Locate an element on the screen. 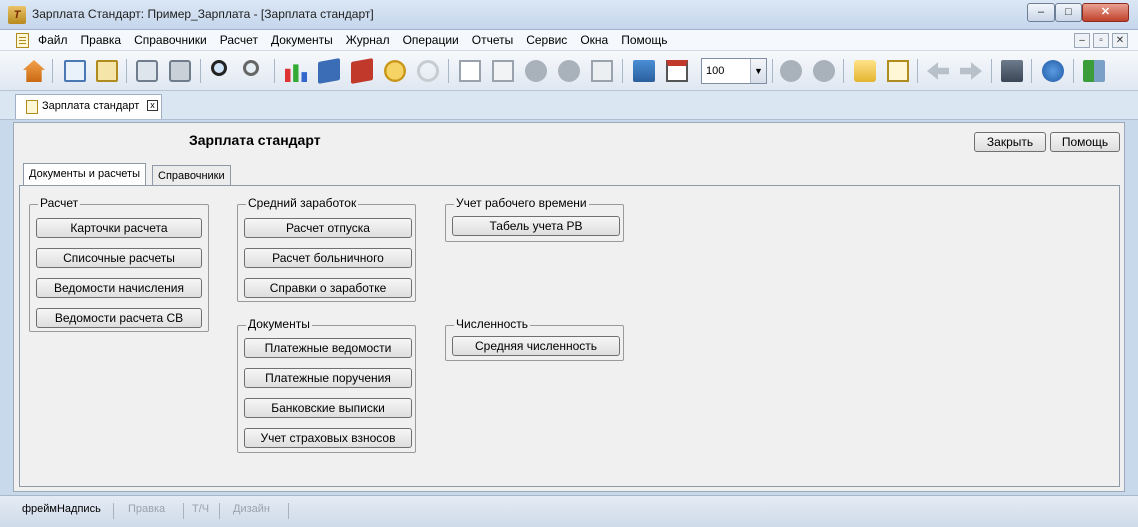 This screenshot has height=527, width=1138. earnings-certificates-button: Справки о заработке is located at coordinates (328, 288).